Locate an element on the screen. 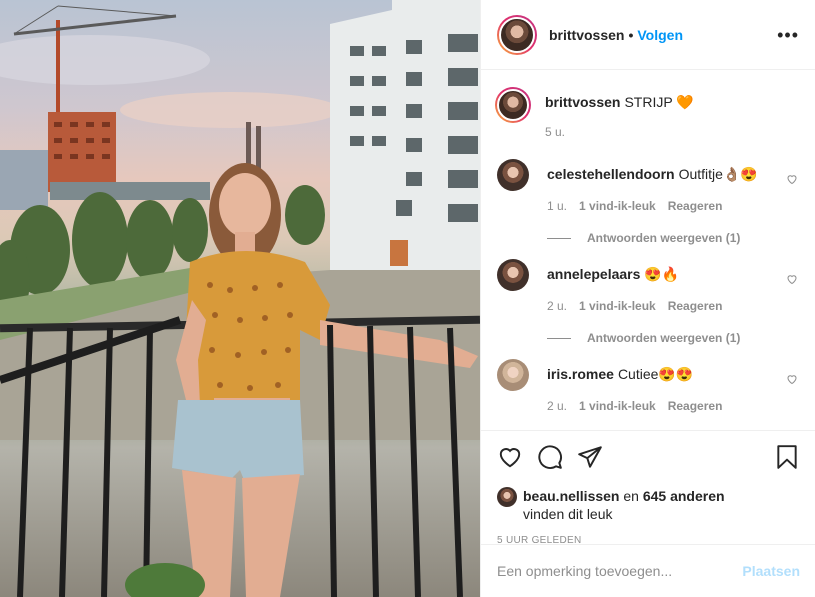 The width and height of the screenshot is (815, 597). caption-avatar is located at coordinates (513, 105).